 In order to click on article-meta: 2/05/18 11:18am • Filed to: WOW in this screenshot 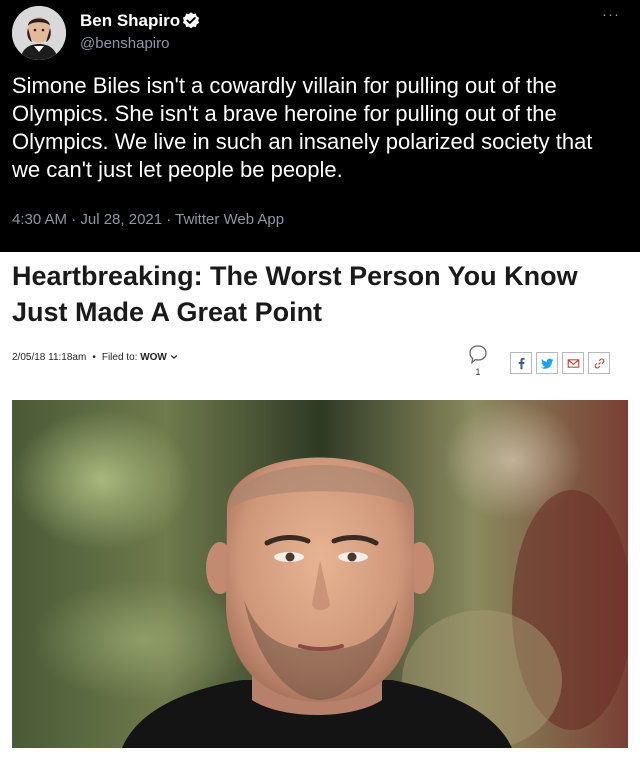, I will do `click(95, 357)`.